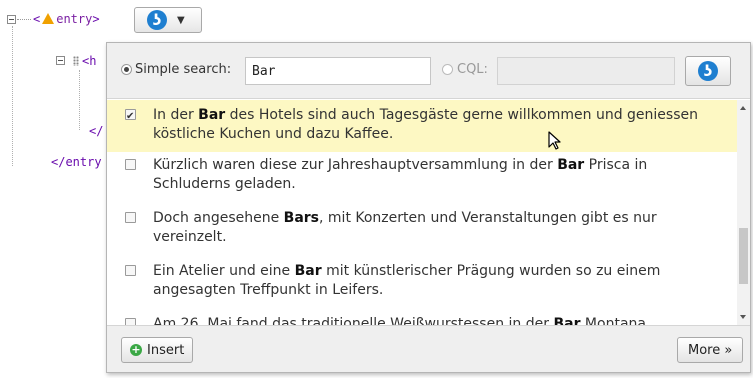 The width and height of the screenshot is (753, 378). I want to click on cql-label: CQL:, so click(472, 69).